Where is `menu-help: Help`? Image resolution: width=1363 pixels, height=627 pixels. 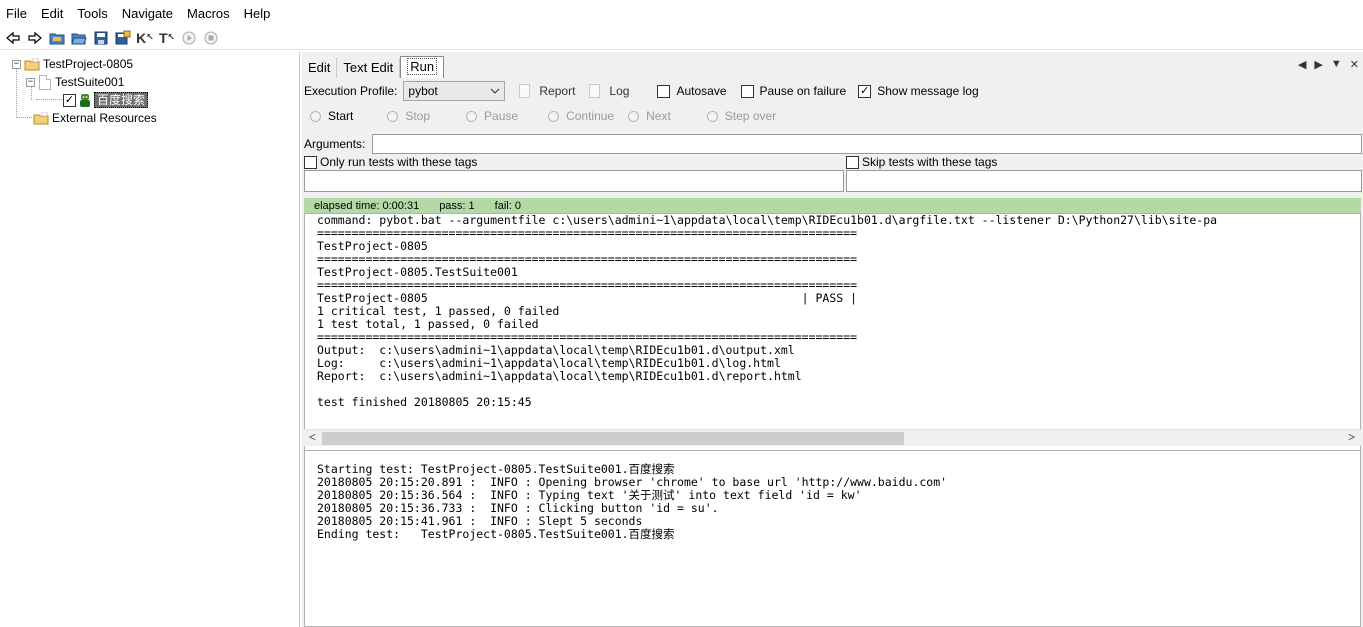 menu-help: Help is located at coordinates (257, 13).